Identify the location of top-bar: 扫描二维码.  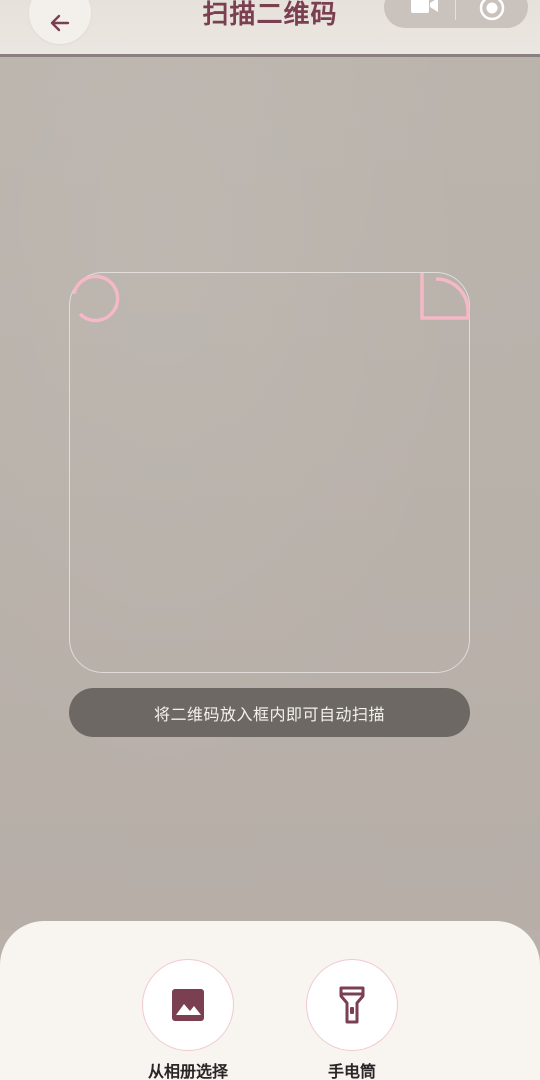
(270, 28).